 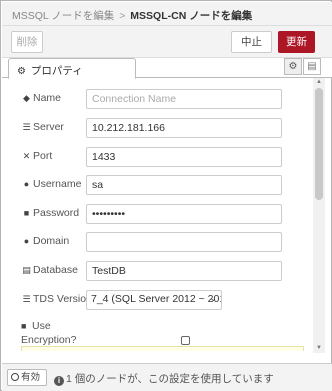 What do you see at coordinates (56, 71) in the screenshot?
I see `tab-properties-label: プロパティ` at bounding box center [56, 71].